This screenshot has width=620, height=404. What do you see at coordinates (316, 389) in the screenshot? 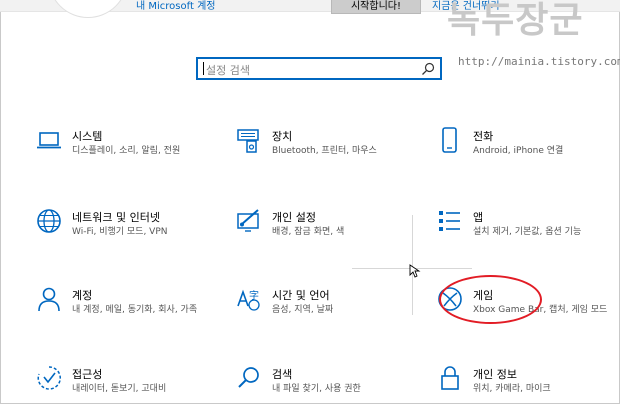
I see `tile-description: 내 파일 찾기, 사용 권한` at bounding box center [316, 389].